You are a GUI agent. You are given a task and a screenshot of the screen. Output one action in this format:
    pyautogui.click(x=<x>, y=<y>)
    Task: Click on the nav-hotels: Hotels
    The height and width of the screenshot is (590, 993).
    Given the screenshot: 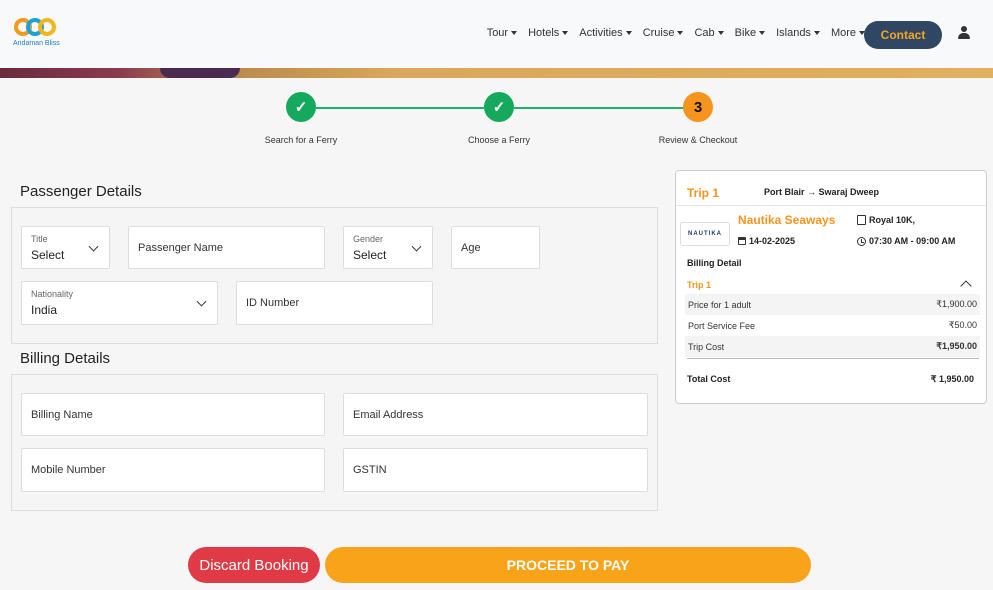 What is the action you would take?
    pyautogui.click(x=548, y=33)
    